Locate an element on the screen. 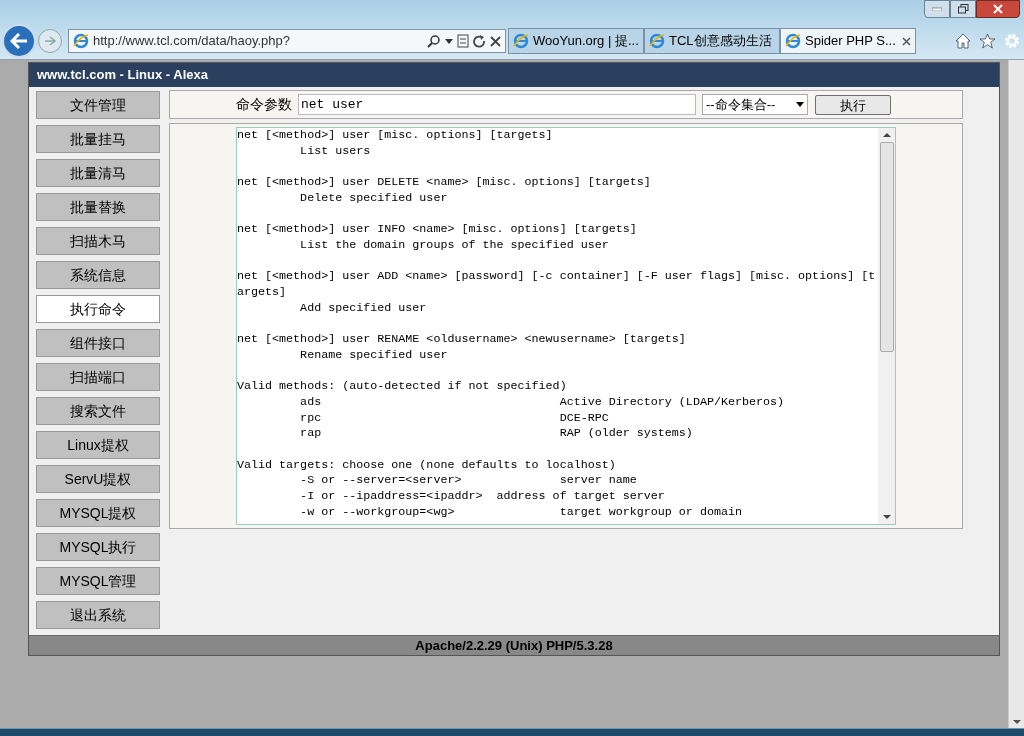  refresh-icon is located at coordinates (479, 41).